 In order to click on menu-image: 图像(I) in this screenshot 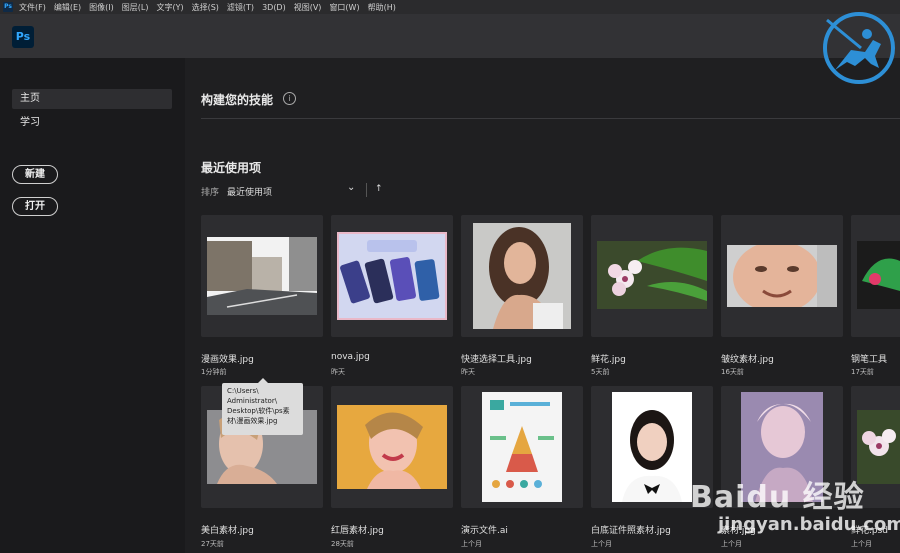, I will do `click(101, 7)`.